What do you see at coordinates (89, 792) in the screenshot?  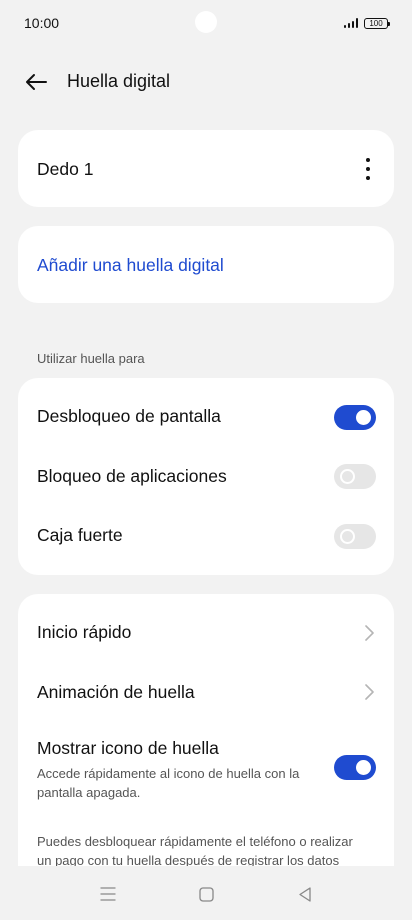 I see `setting-description: pantalla apagada.` at bounding box center [89, 792].